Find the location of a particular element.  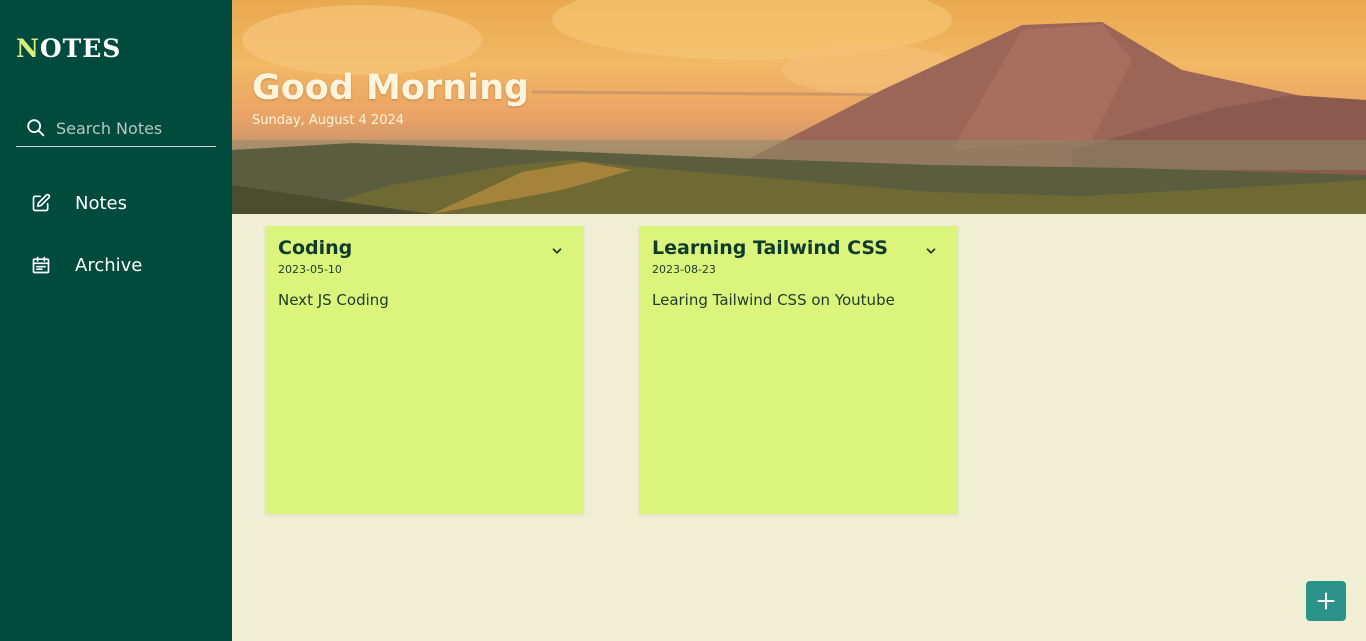

search-bar is located at coordinates (116, 128).